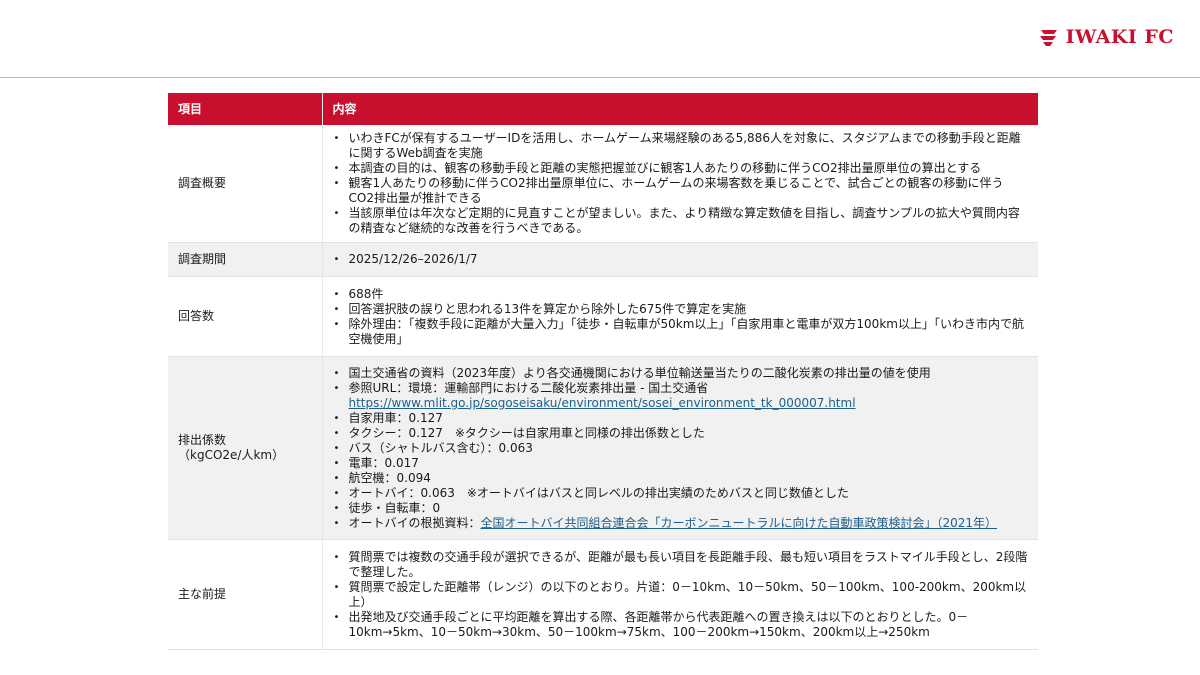  Describe the element at coordinates (600, 77) in the screenshot. I see `header-divider` at that location.